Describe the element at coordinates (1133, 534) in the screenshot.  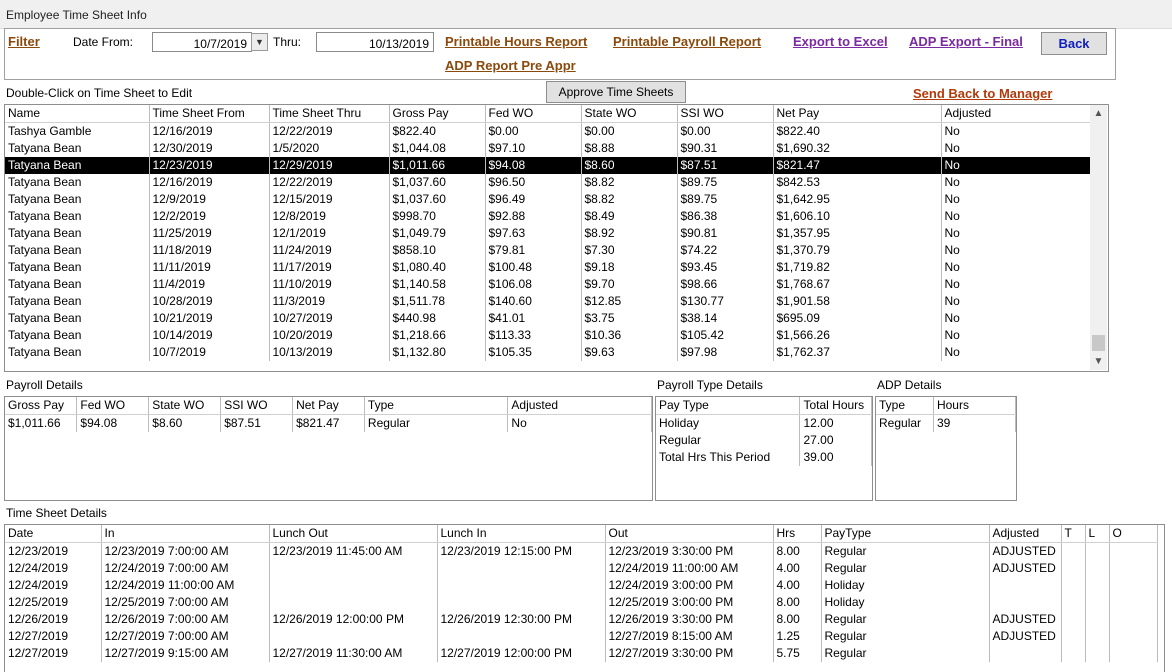
I see `column-header: O` at that location.